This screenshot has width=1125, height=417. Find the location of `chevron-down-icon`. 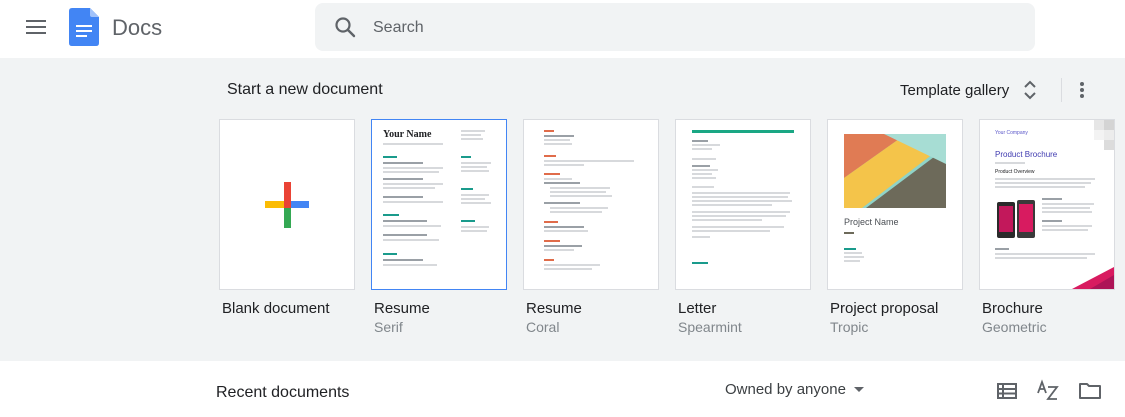

chevron-down-icon is located at coordinates (858, 389).